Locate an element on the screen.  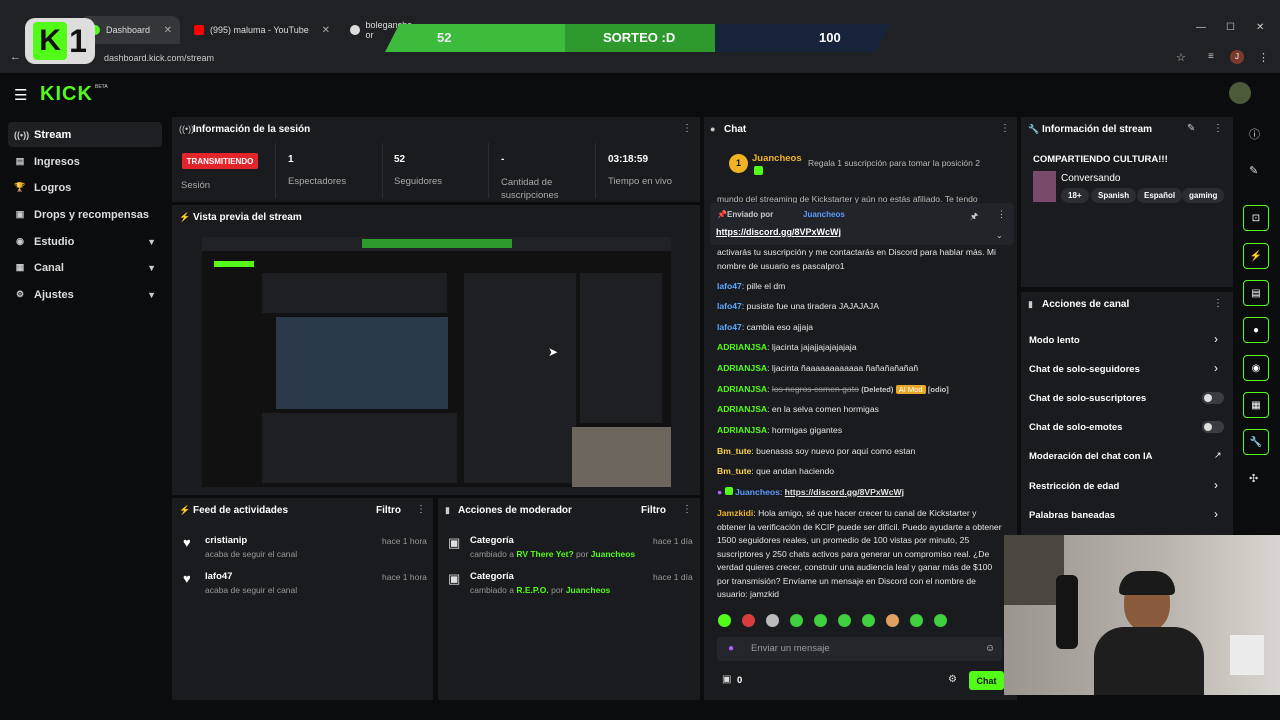
chat-settings-icon: ⚙ is located at coordinates (952, 679).